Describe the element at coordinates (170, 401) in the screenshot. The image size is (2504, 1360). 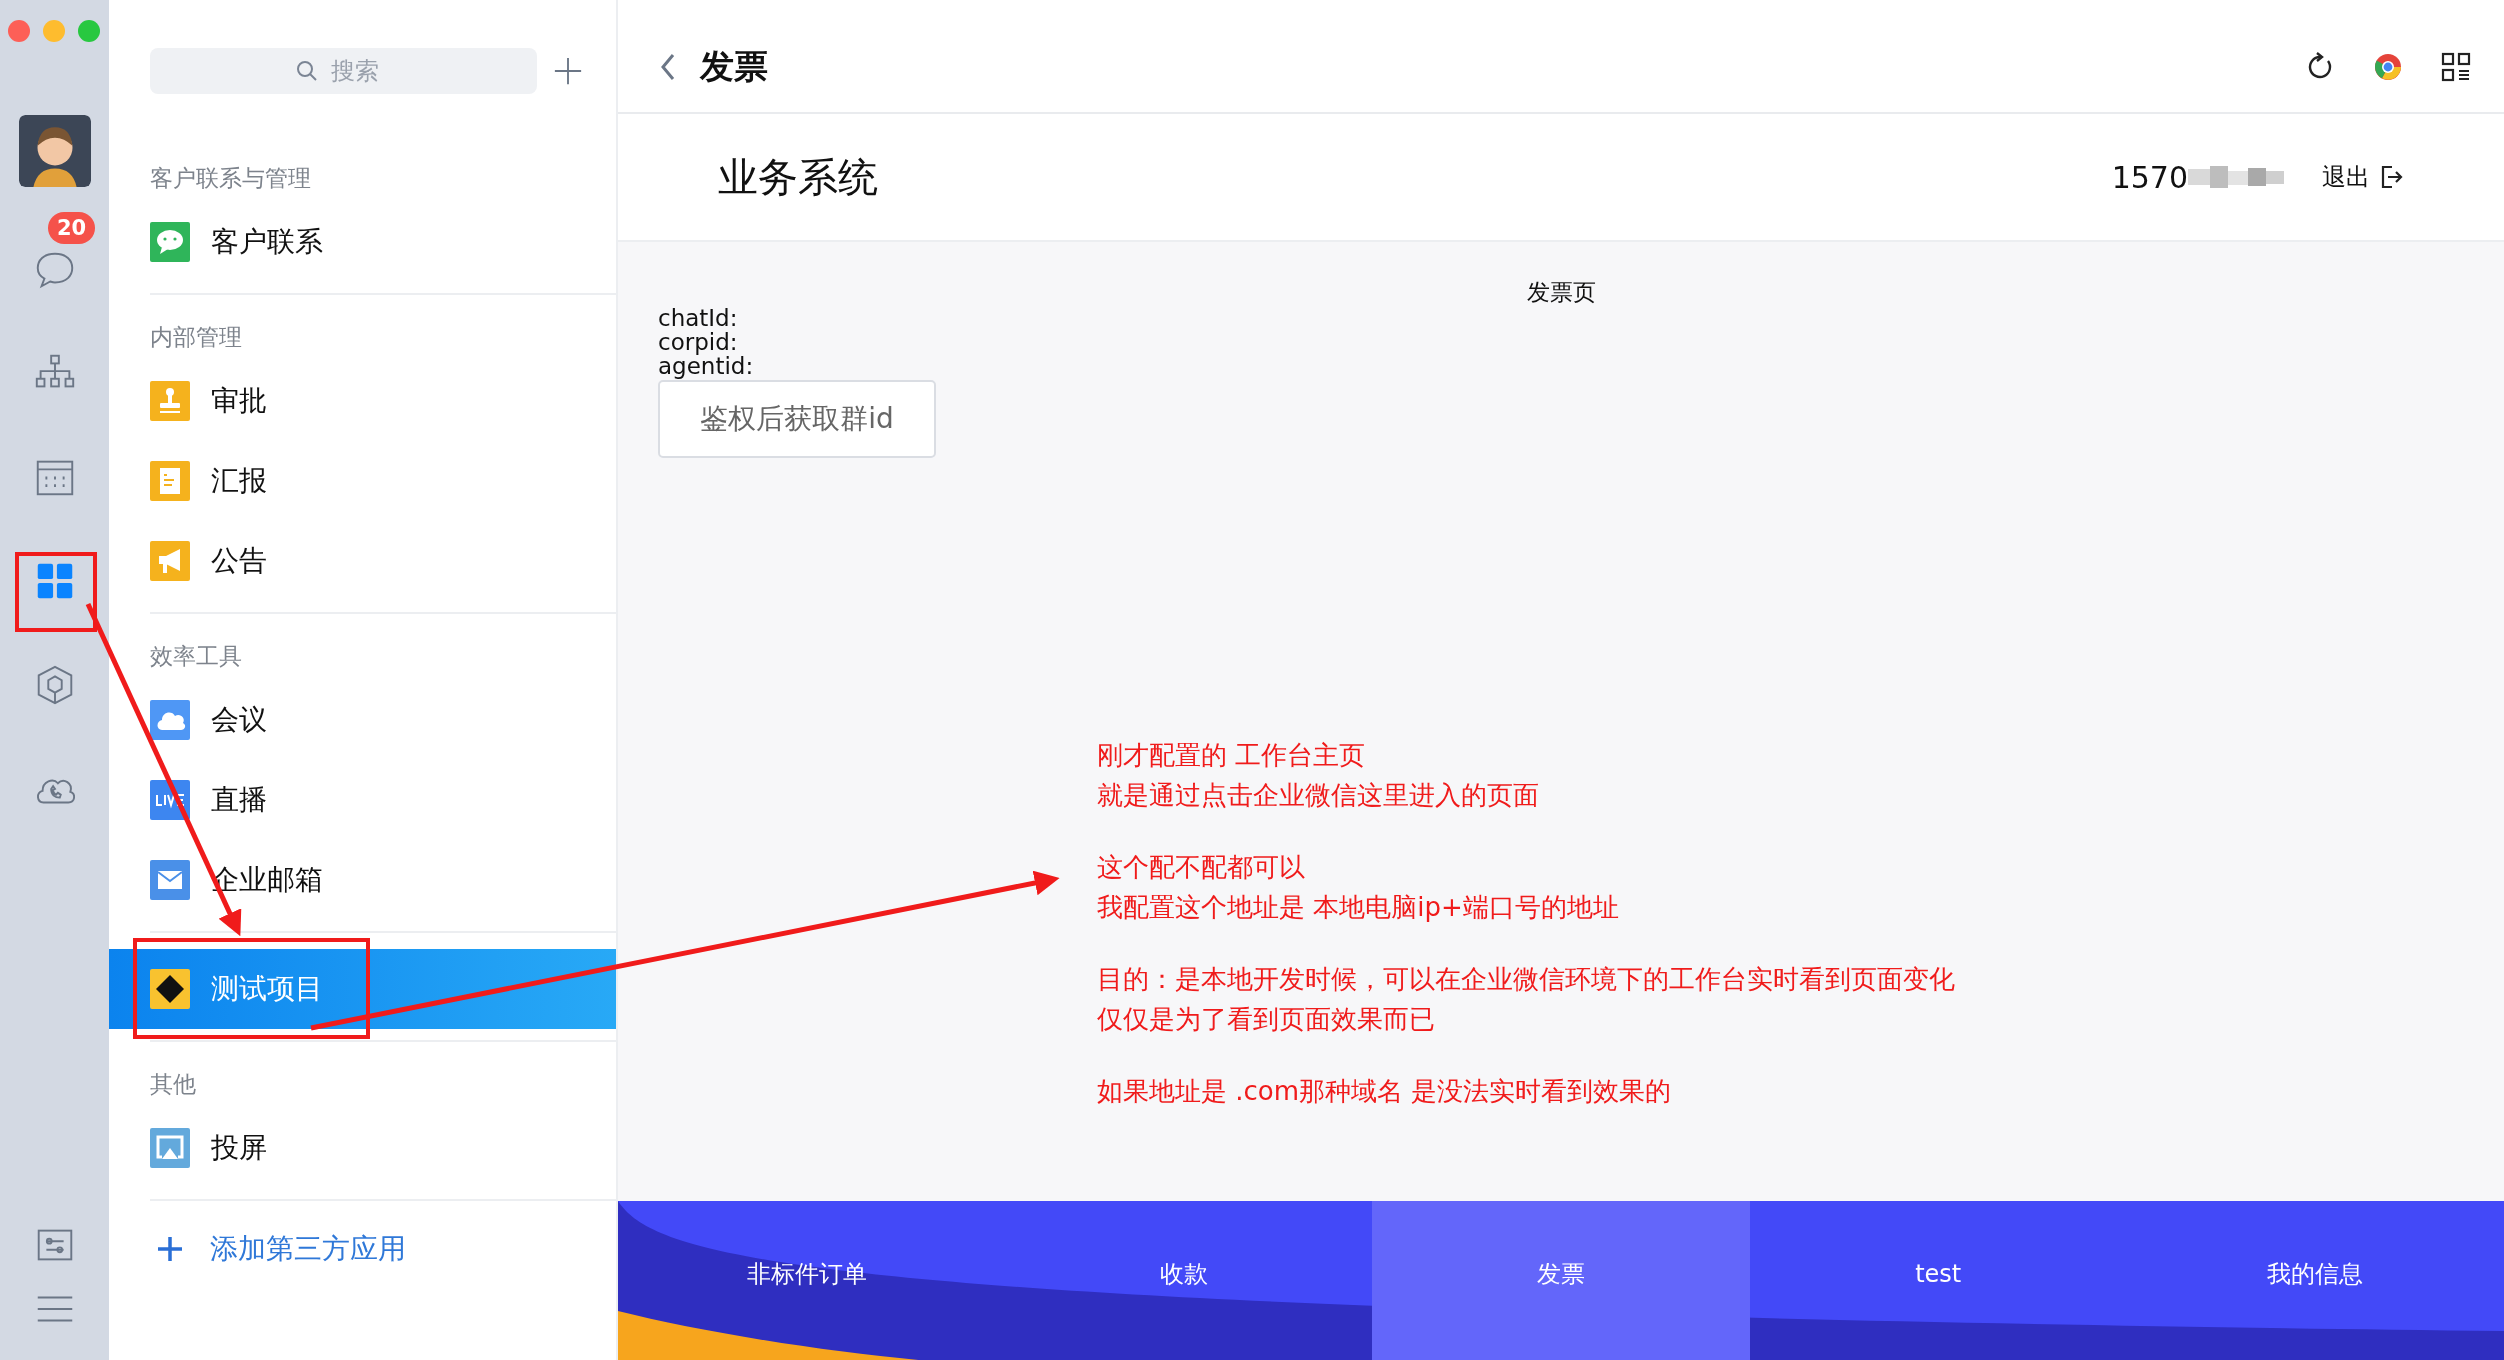
I see `stamp-icon` at that location.